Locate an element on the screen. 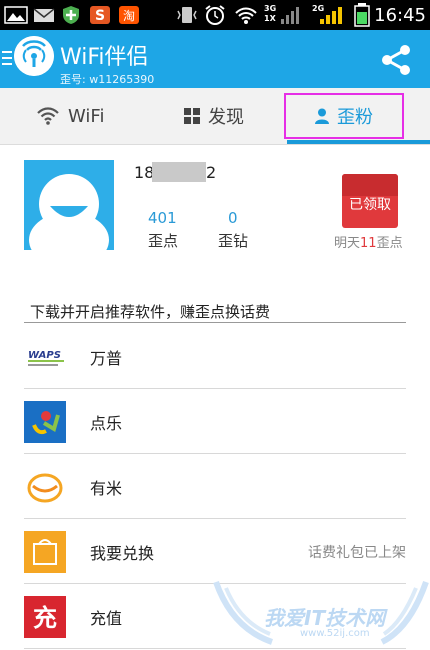 Image resolution: width=430 pixels, height=650 pixels. tomorrow-prefix: 明天 is located at coordinates (347, 243).